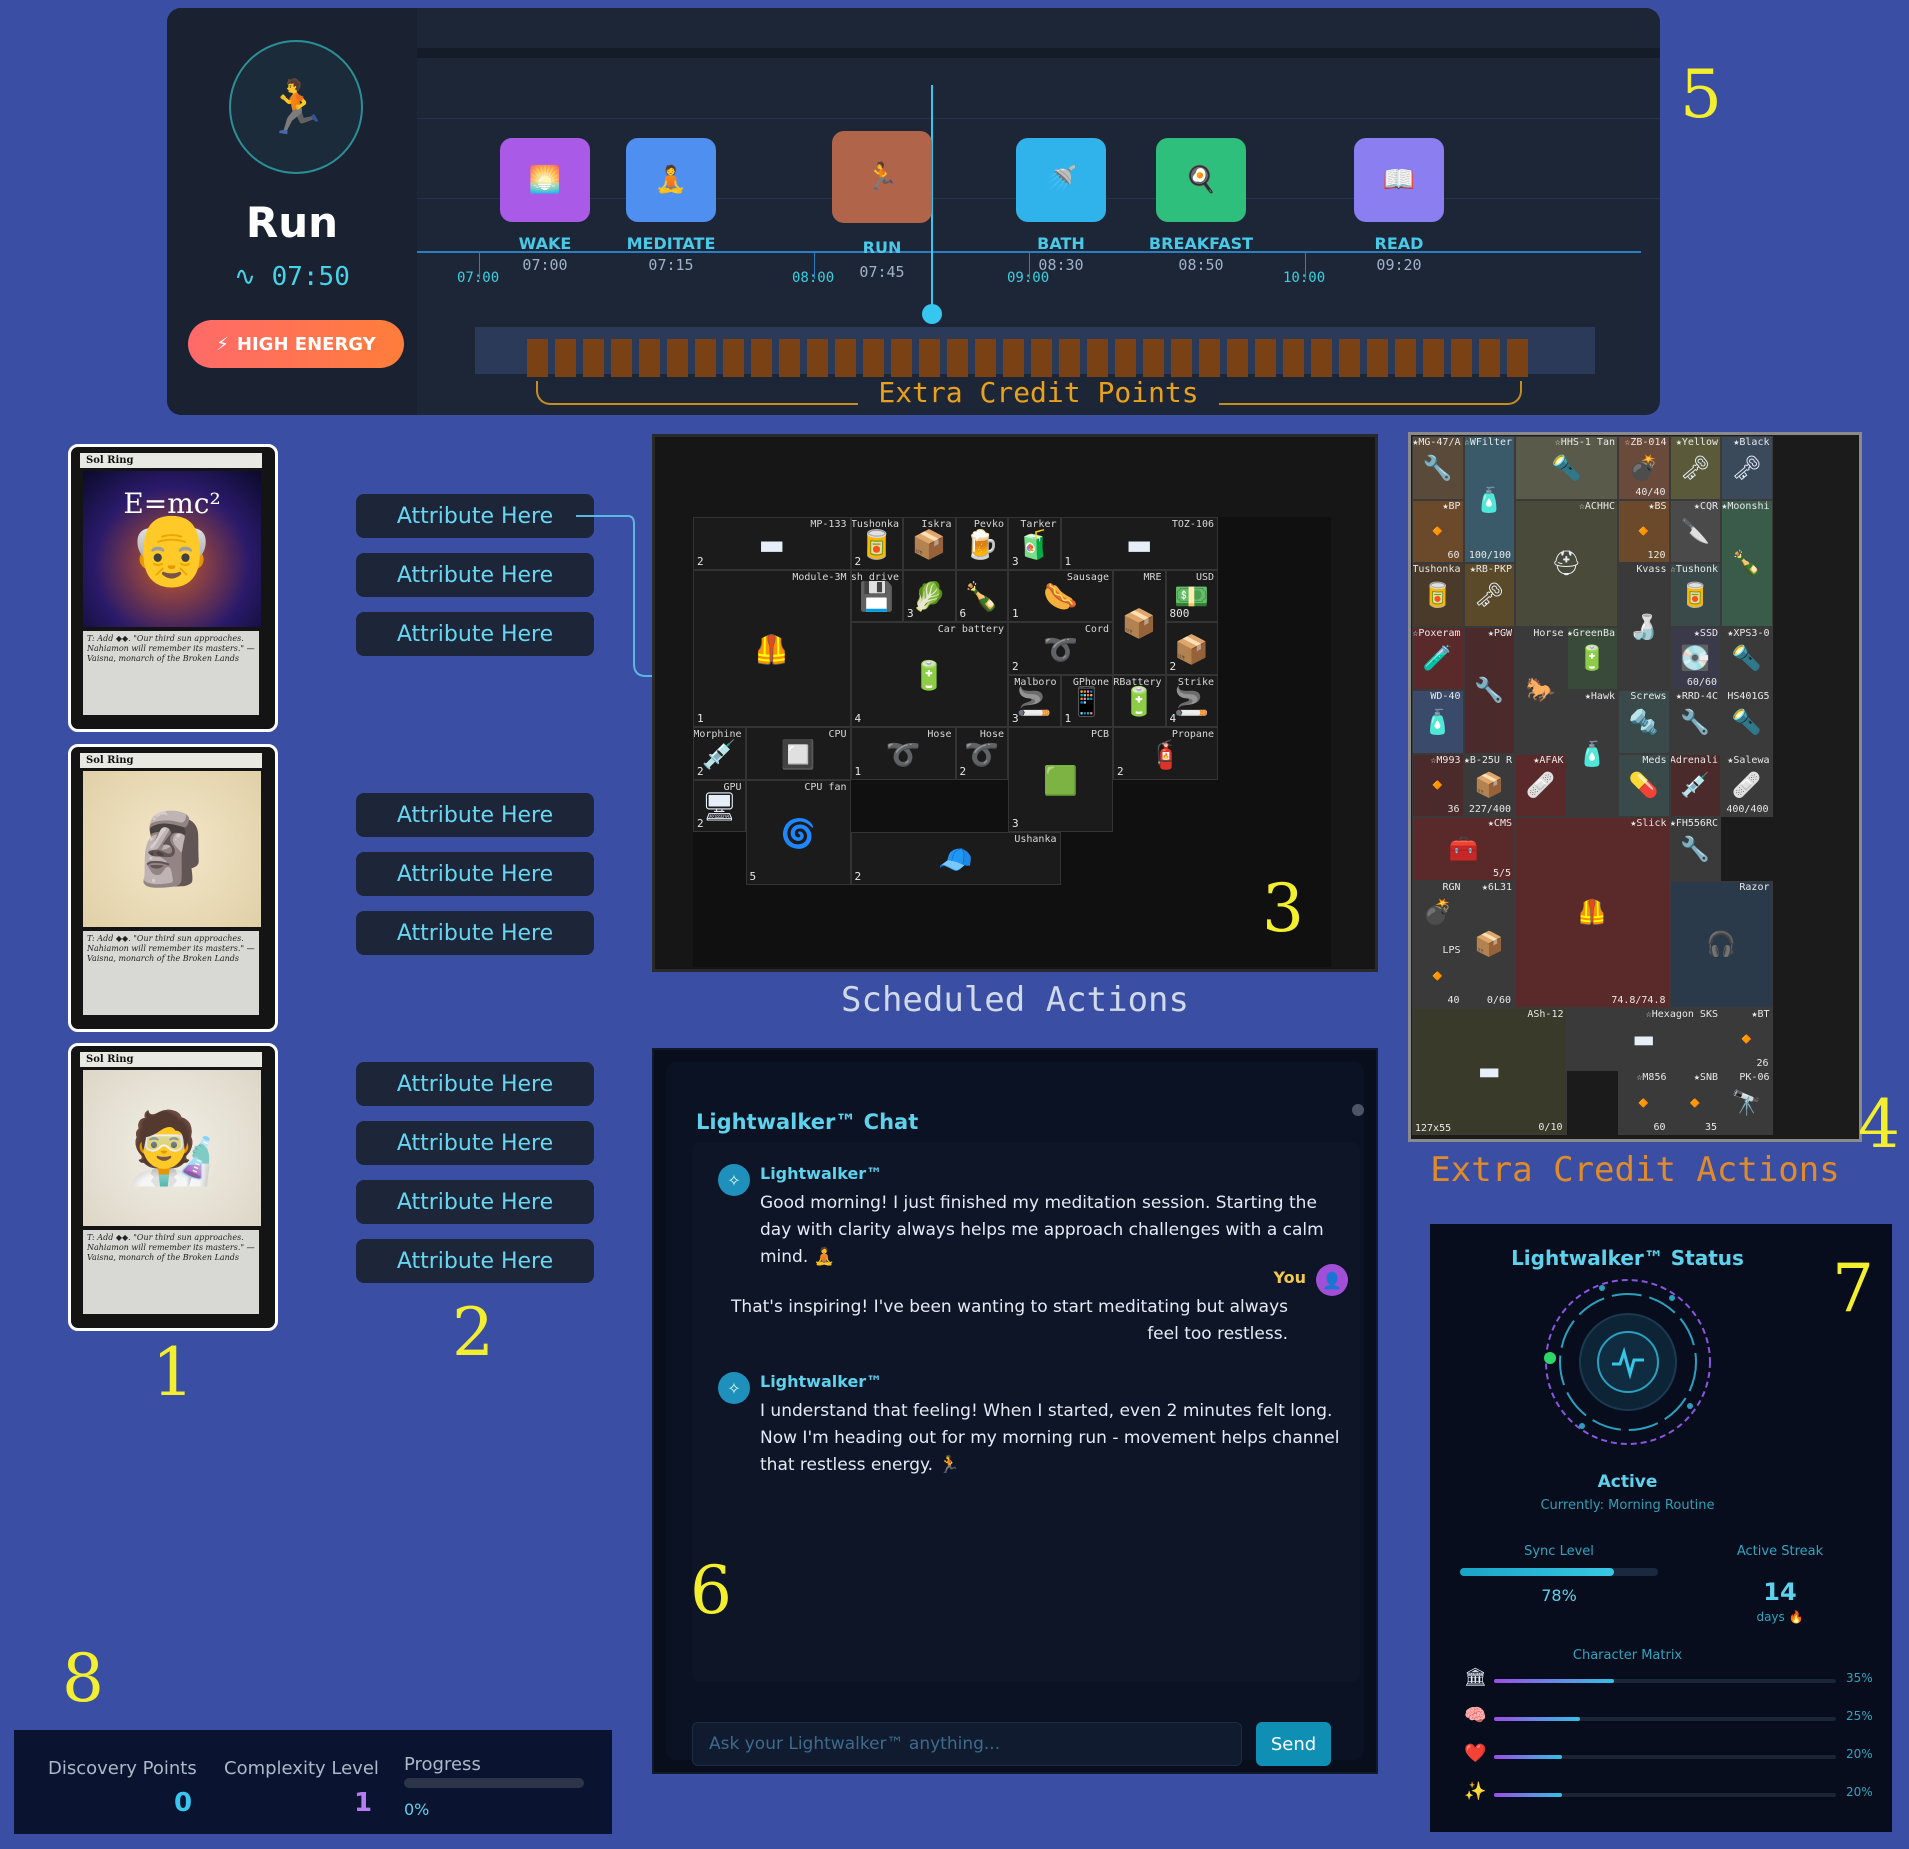  What do you see at coordinates (1747, 563) in the screenshot?
I see `extra-credit-item: ★Moonshi 🍾` at bounding box center [1747, 563].